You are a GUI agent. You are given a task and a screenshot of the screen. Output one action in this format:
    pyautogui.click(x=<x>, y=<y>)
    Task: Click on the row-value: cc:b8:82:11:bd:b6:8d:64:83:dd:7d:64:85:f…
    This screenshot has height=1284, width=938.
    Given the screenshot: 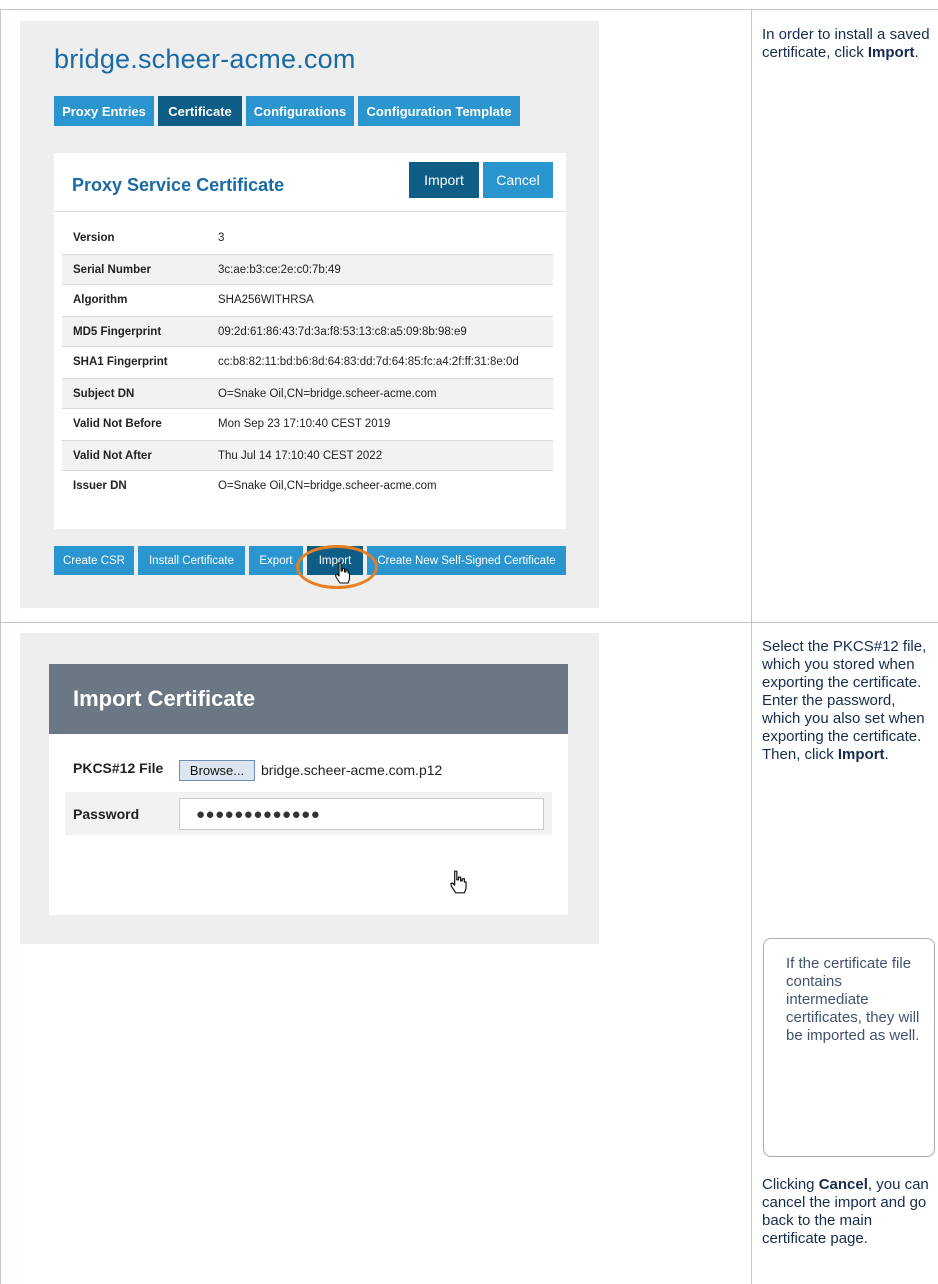 What is the action you would take?
    pyautogui.click(x=368, y=362)
    